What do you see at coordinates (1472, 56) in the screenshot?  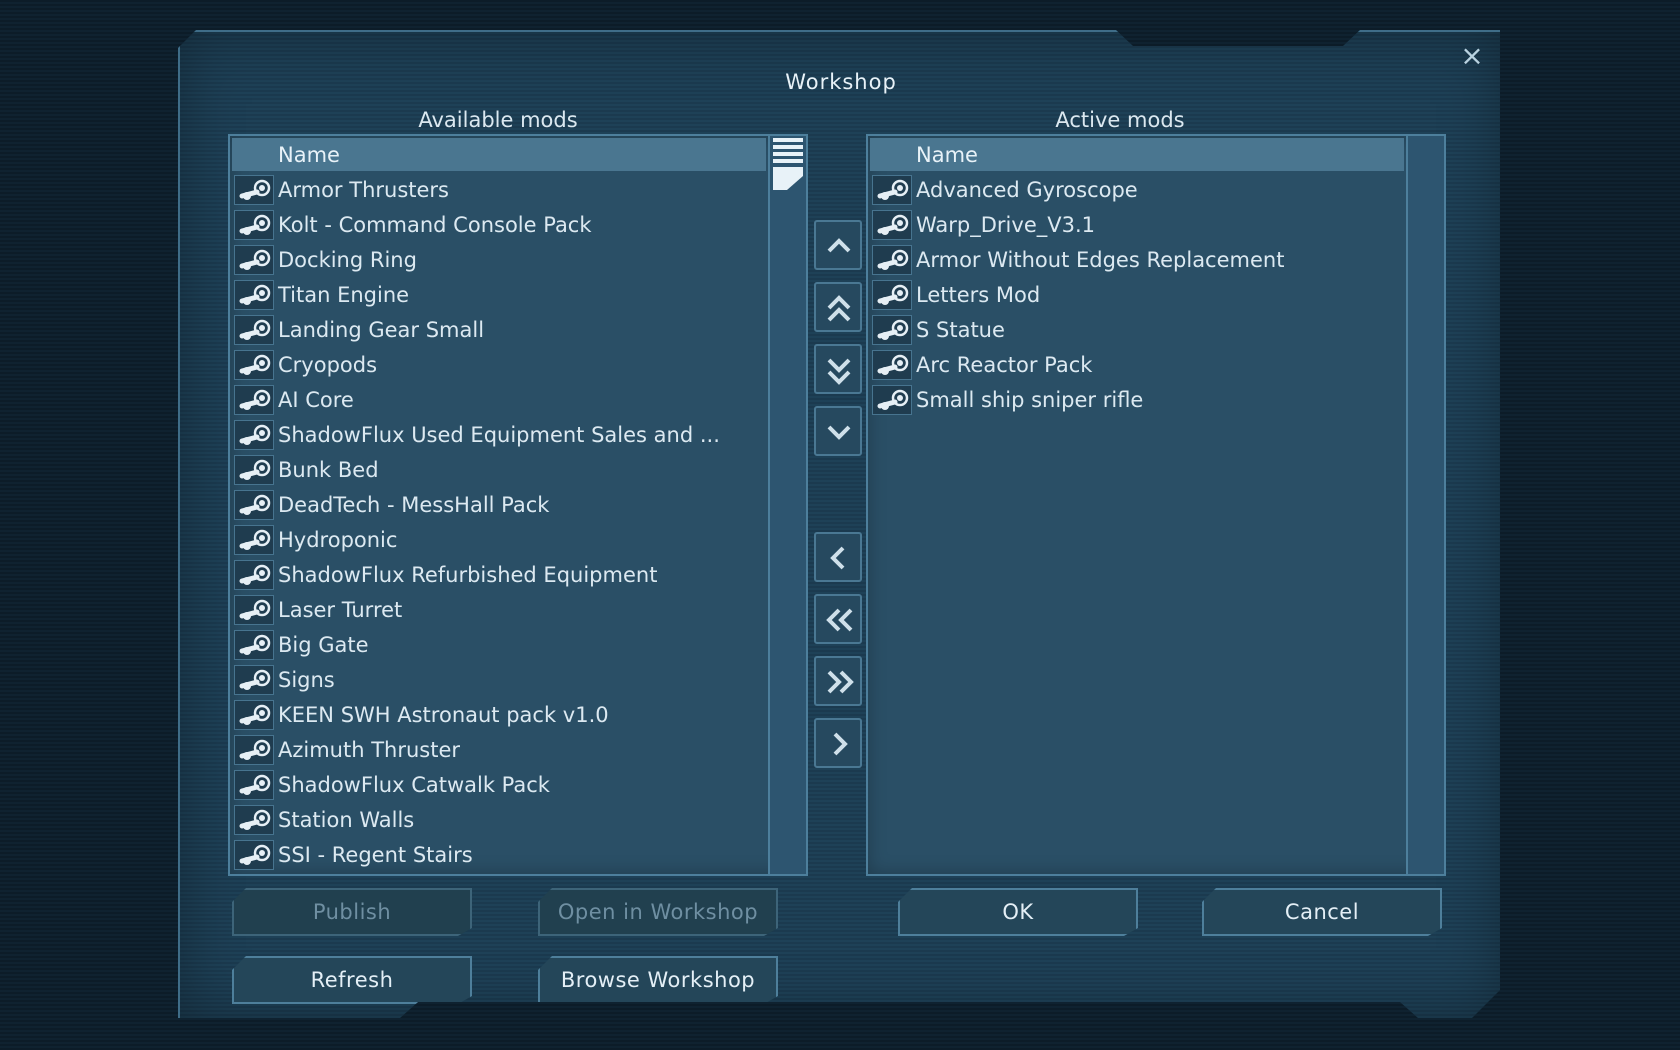 I see `close-icon: ×` at bounding box center [1472, 56].